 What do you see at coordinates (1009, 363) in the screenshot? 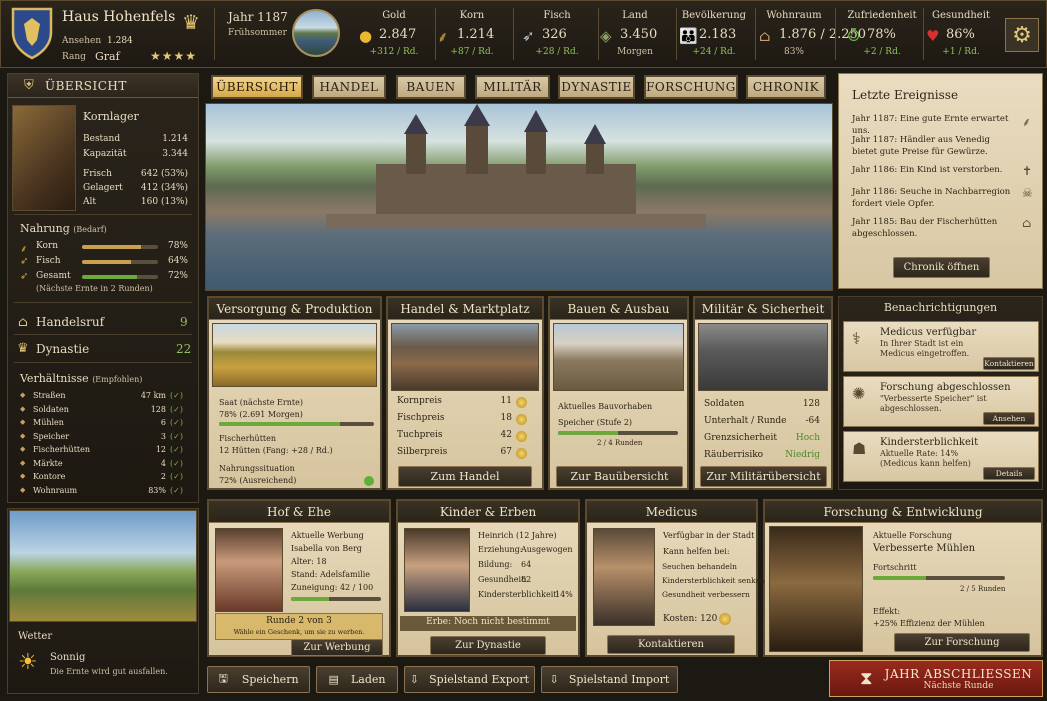
I see `notification-button-0: Kontaktieren` at bounding box center [1009, 363].